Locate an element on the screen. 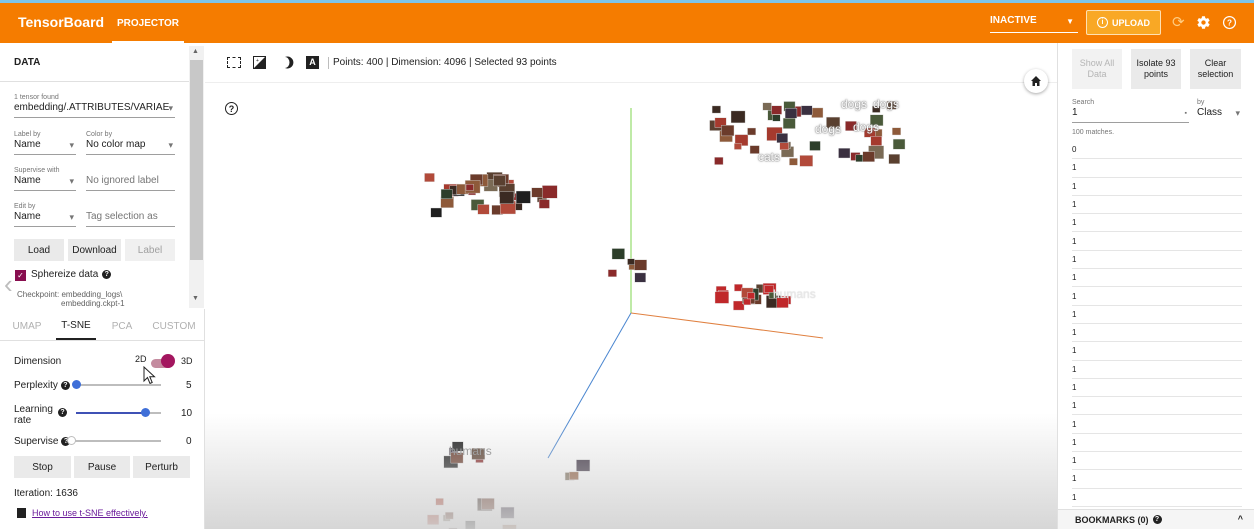 The width and height of the screenshot is (1254, 529). run-status-select: INACTIVE ▼ is located at coordinates (1034, 24).